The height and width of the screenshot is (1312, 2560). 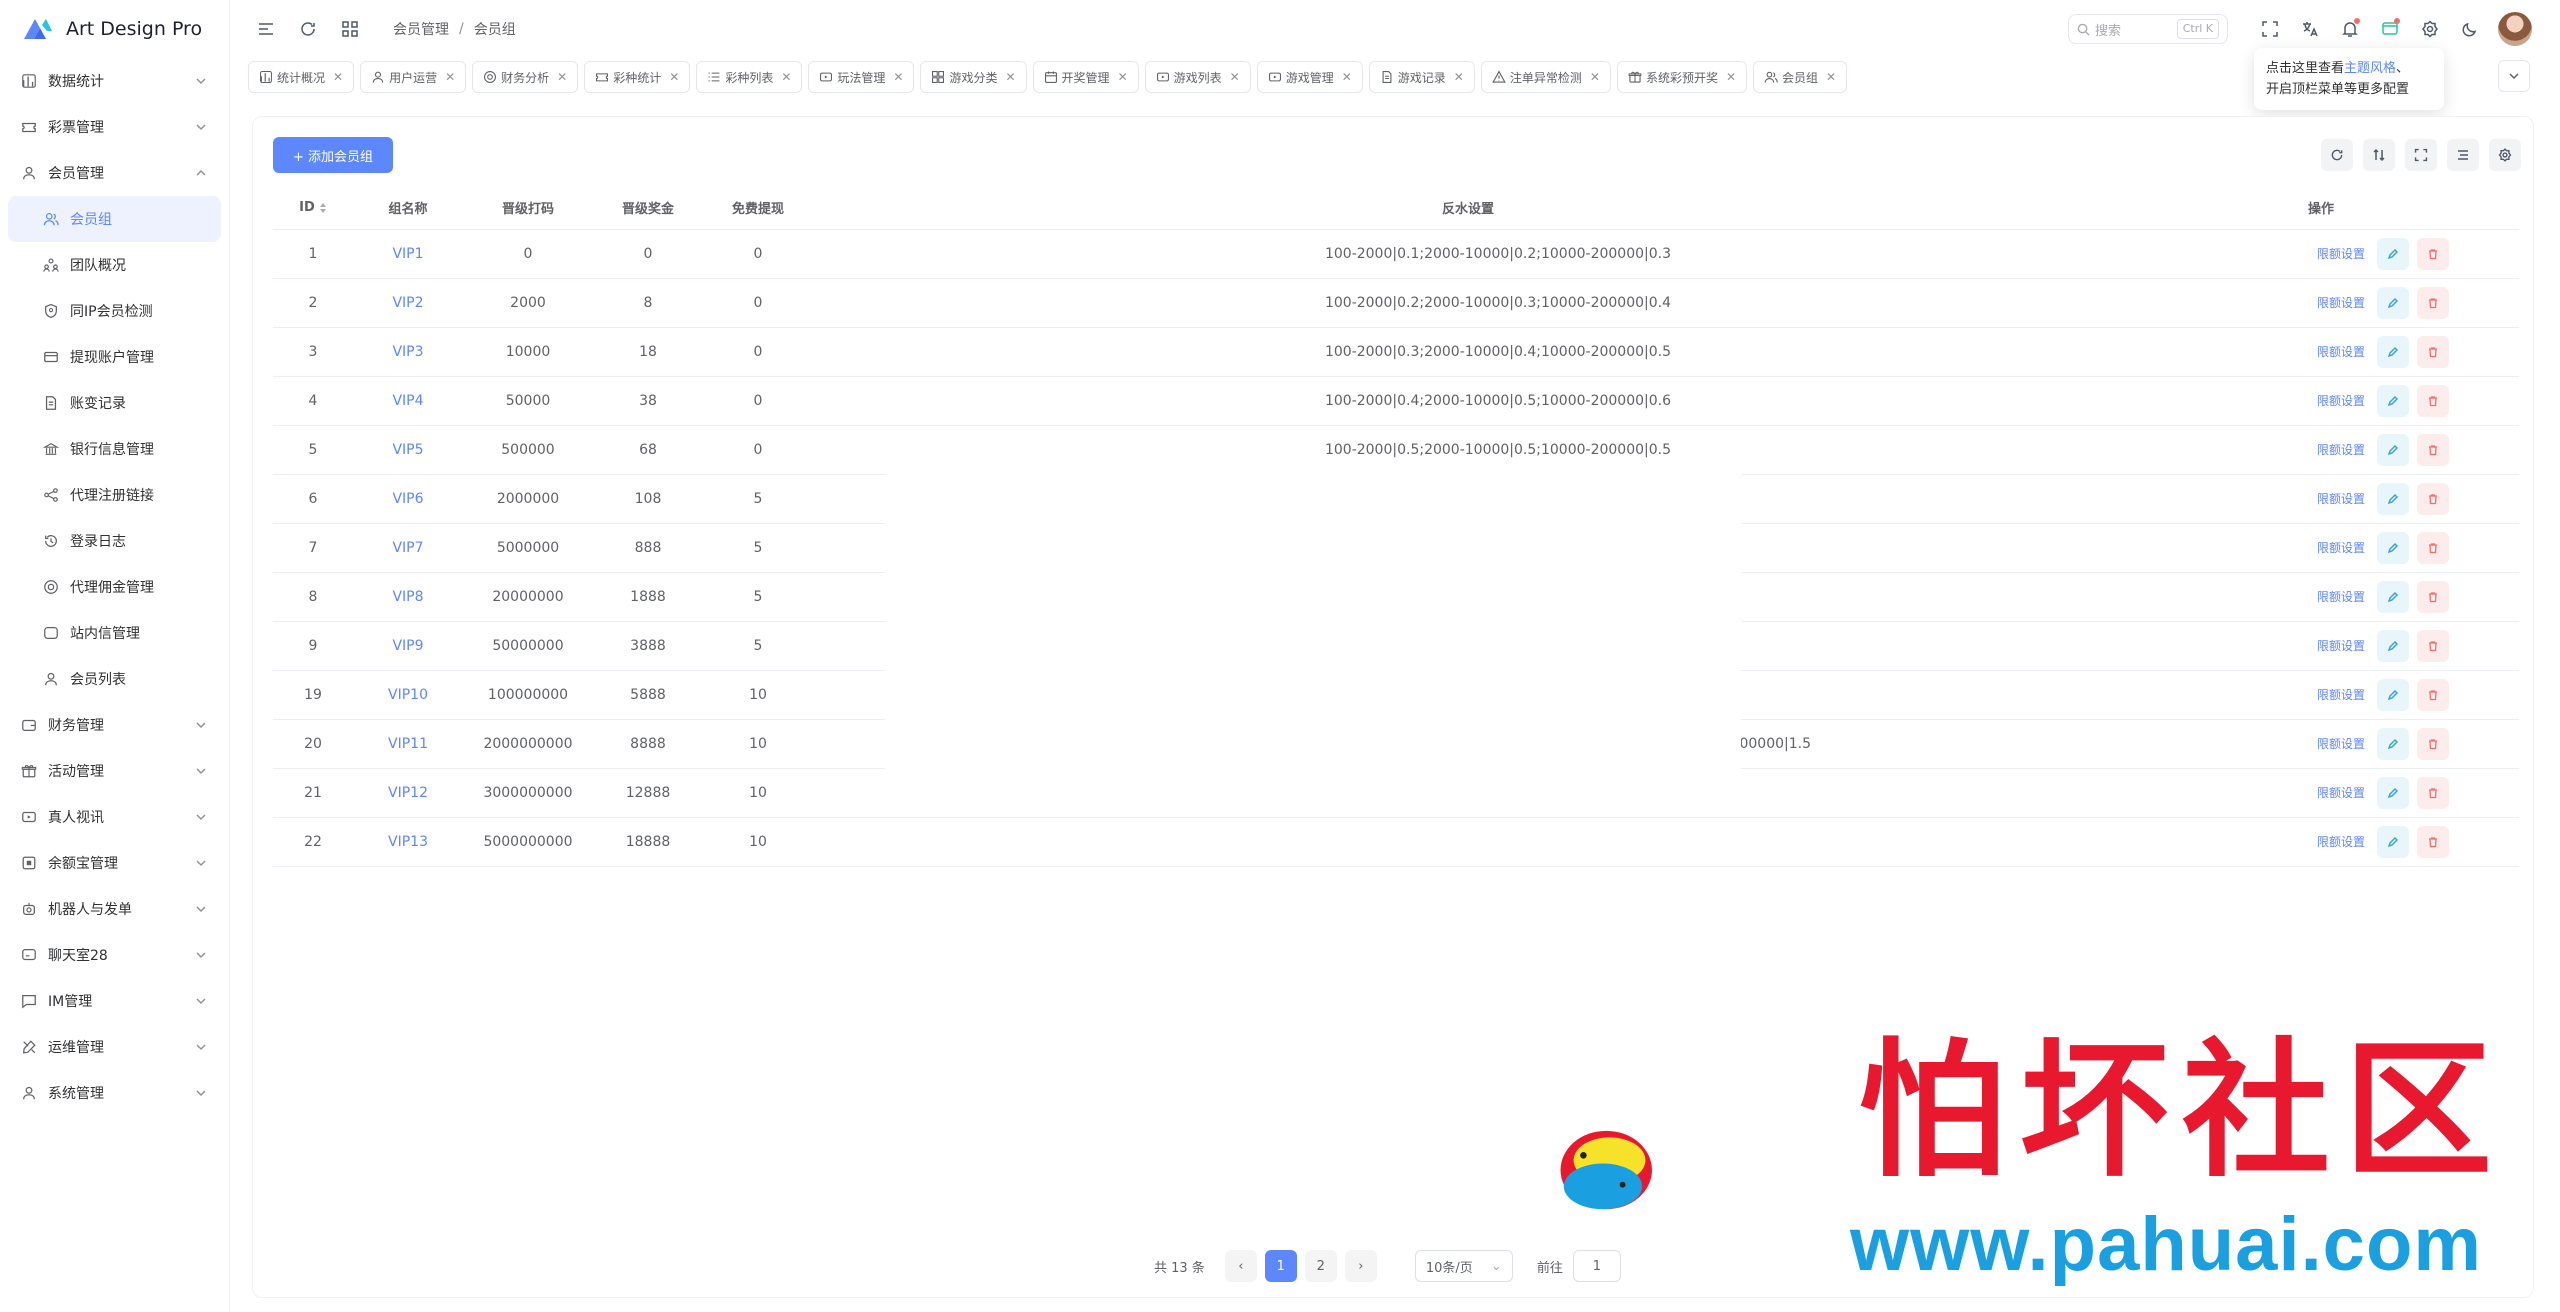 What do you see at coordinates (408, 401) in the screenshot?
I see `cell-group-name: VIP4` at bounding box center [408, 401].